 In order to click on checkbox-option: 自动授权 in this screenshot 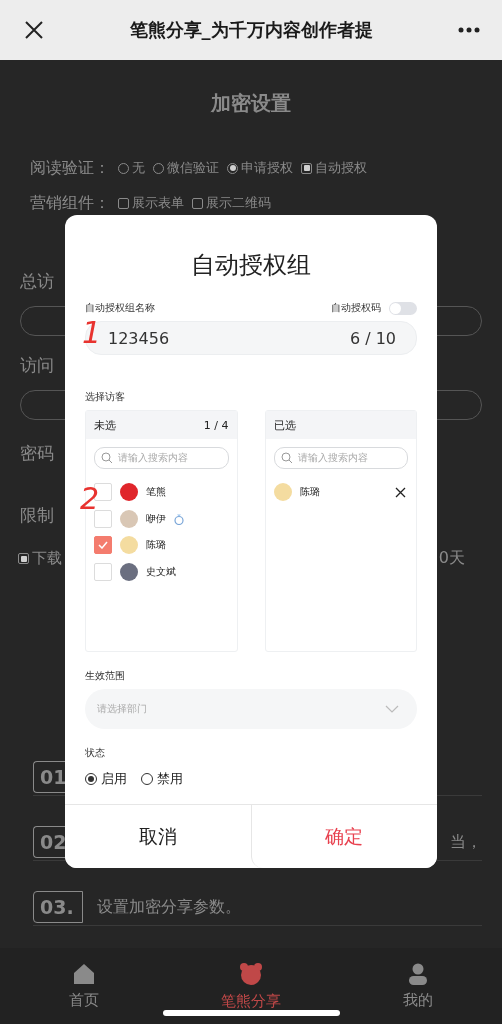, I will do `click(334, 168)`.